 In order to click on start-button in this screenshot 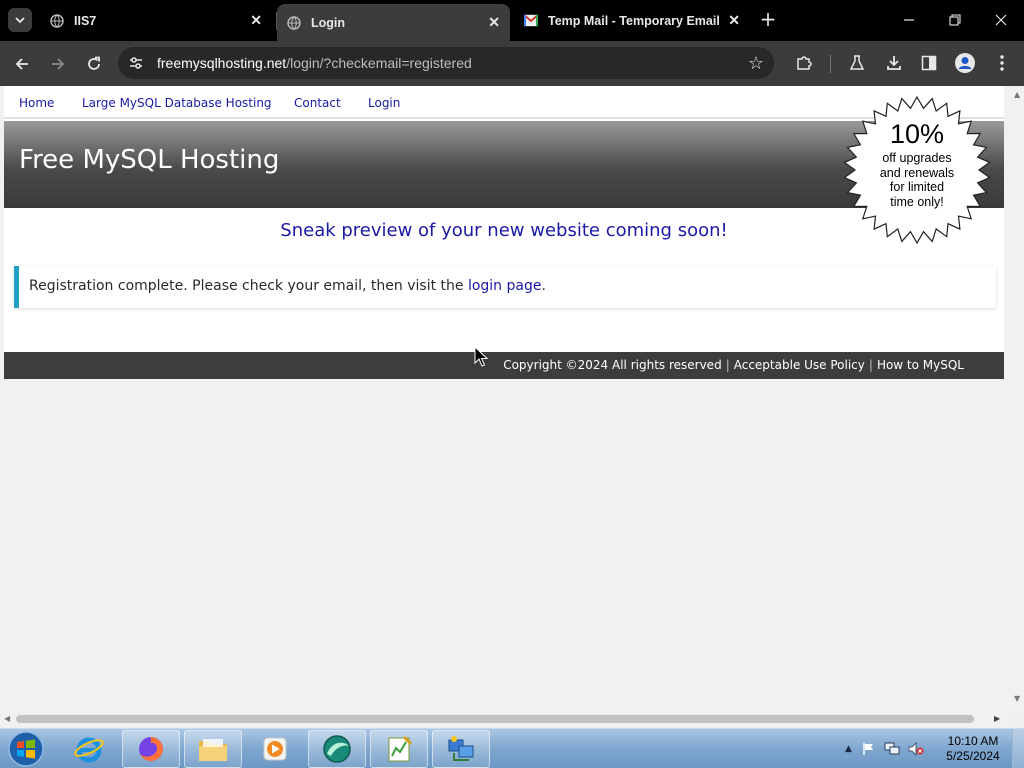, I will do `click(26, 749)`.